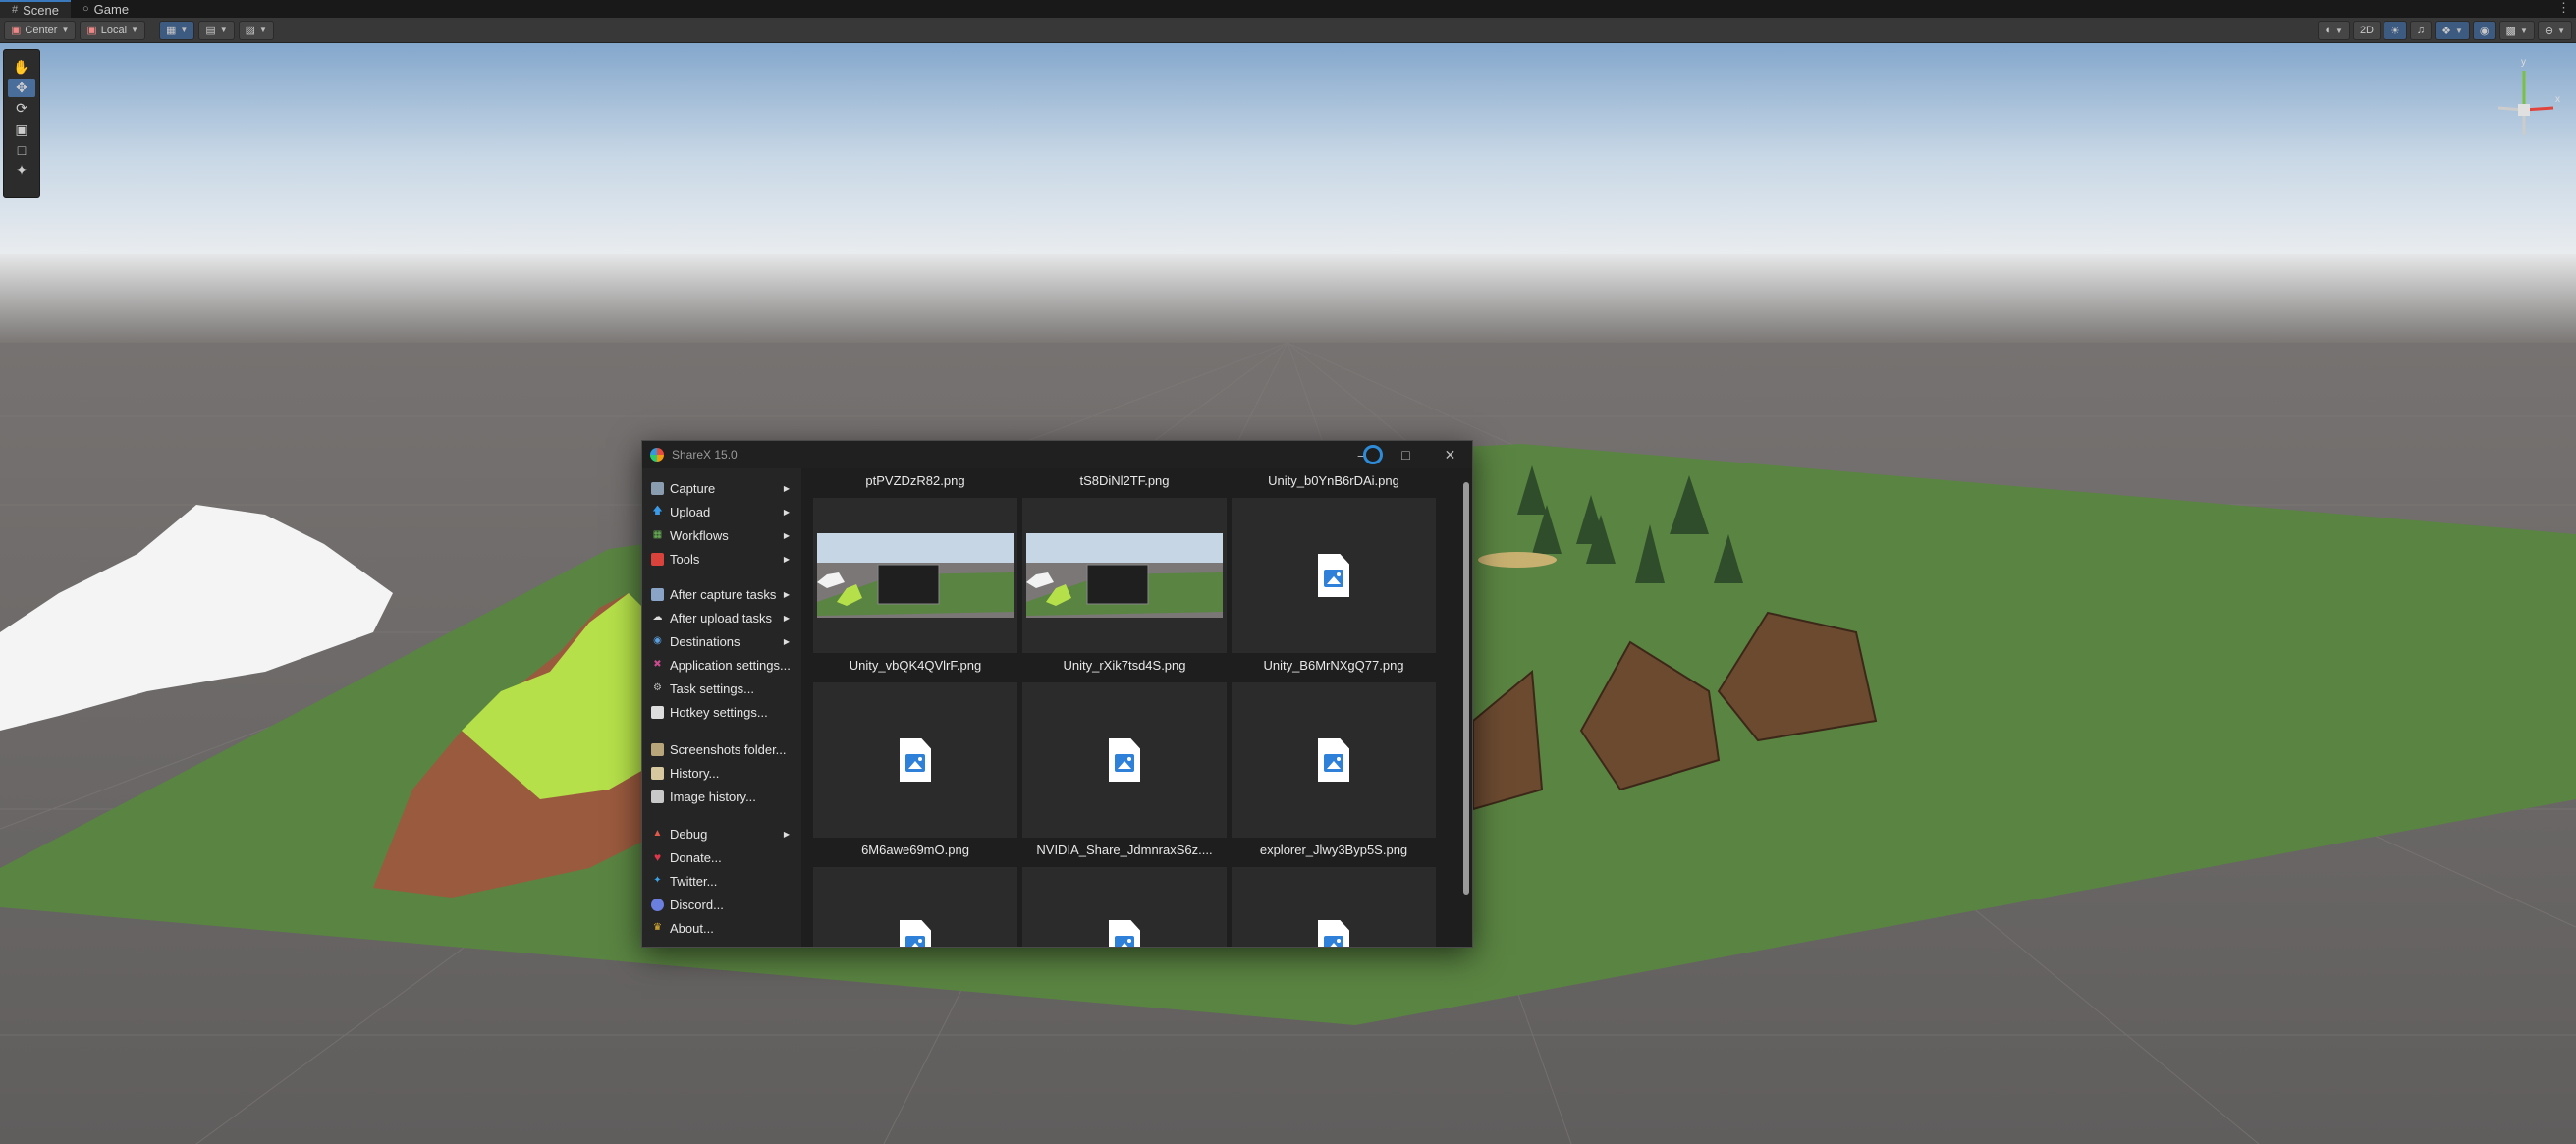 The height and width of the screenshot is (1144, 2576). I want to click on snap-icon: ▤, so click(211, 30).